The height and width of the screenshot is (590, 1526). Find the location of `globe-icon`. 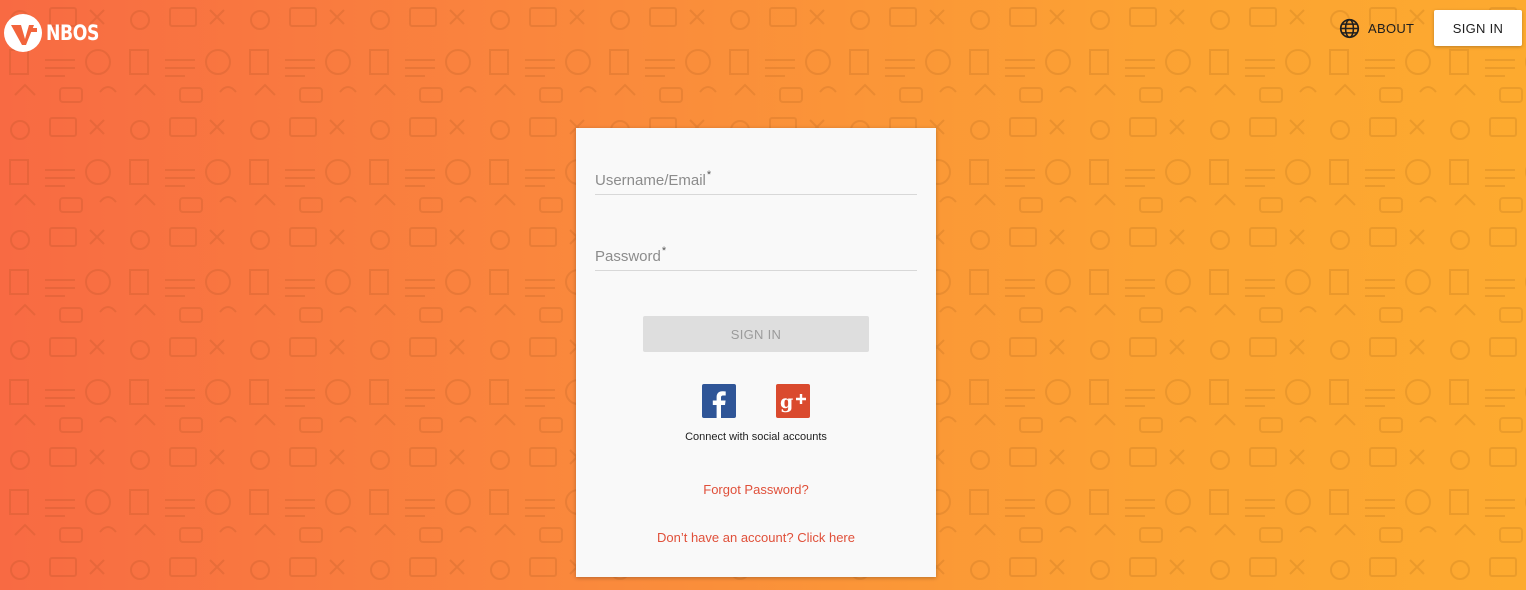

globe-icon is located at coordinates (1349, 28).